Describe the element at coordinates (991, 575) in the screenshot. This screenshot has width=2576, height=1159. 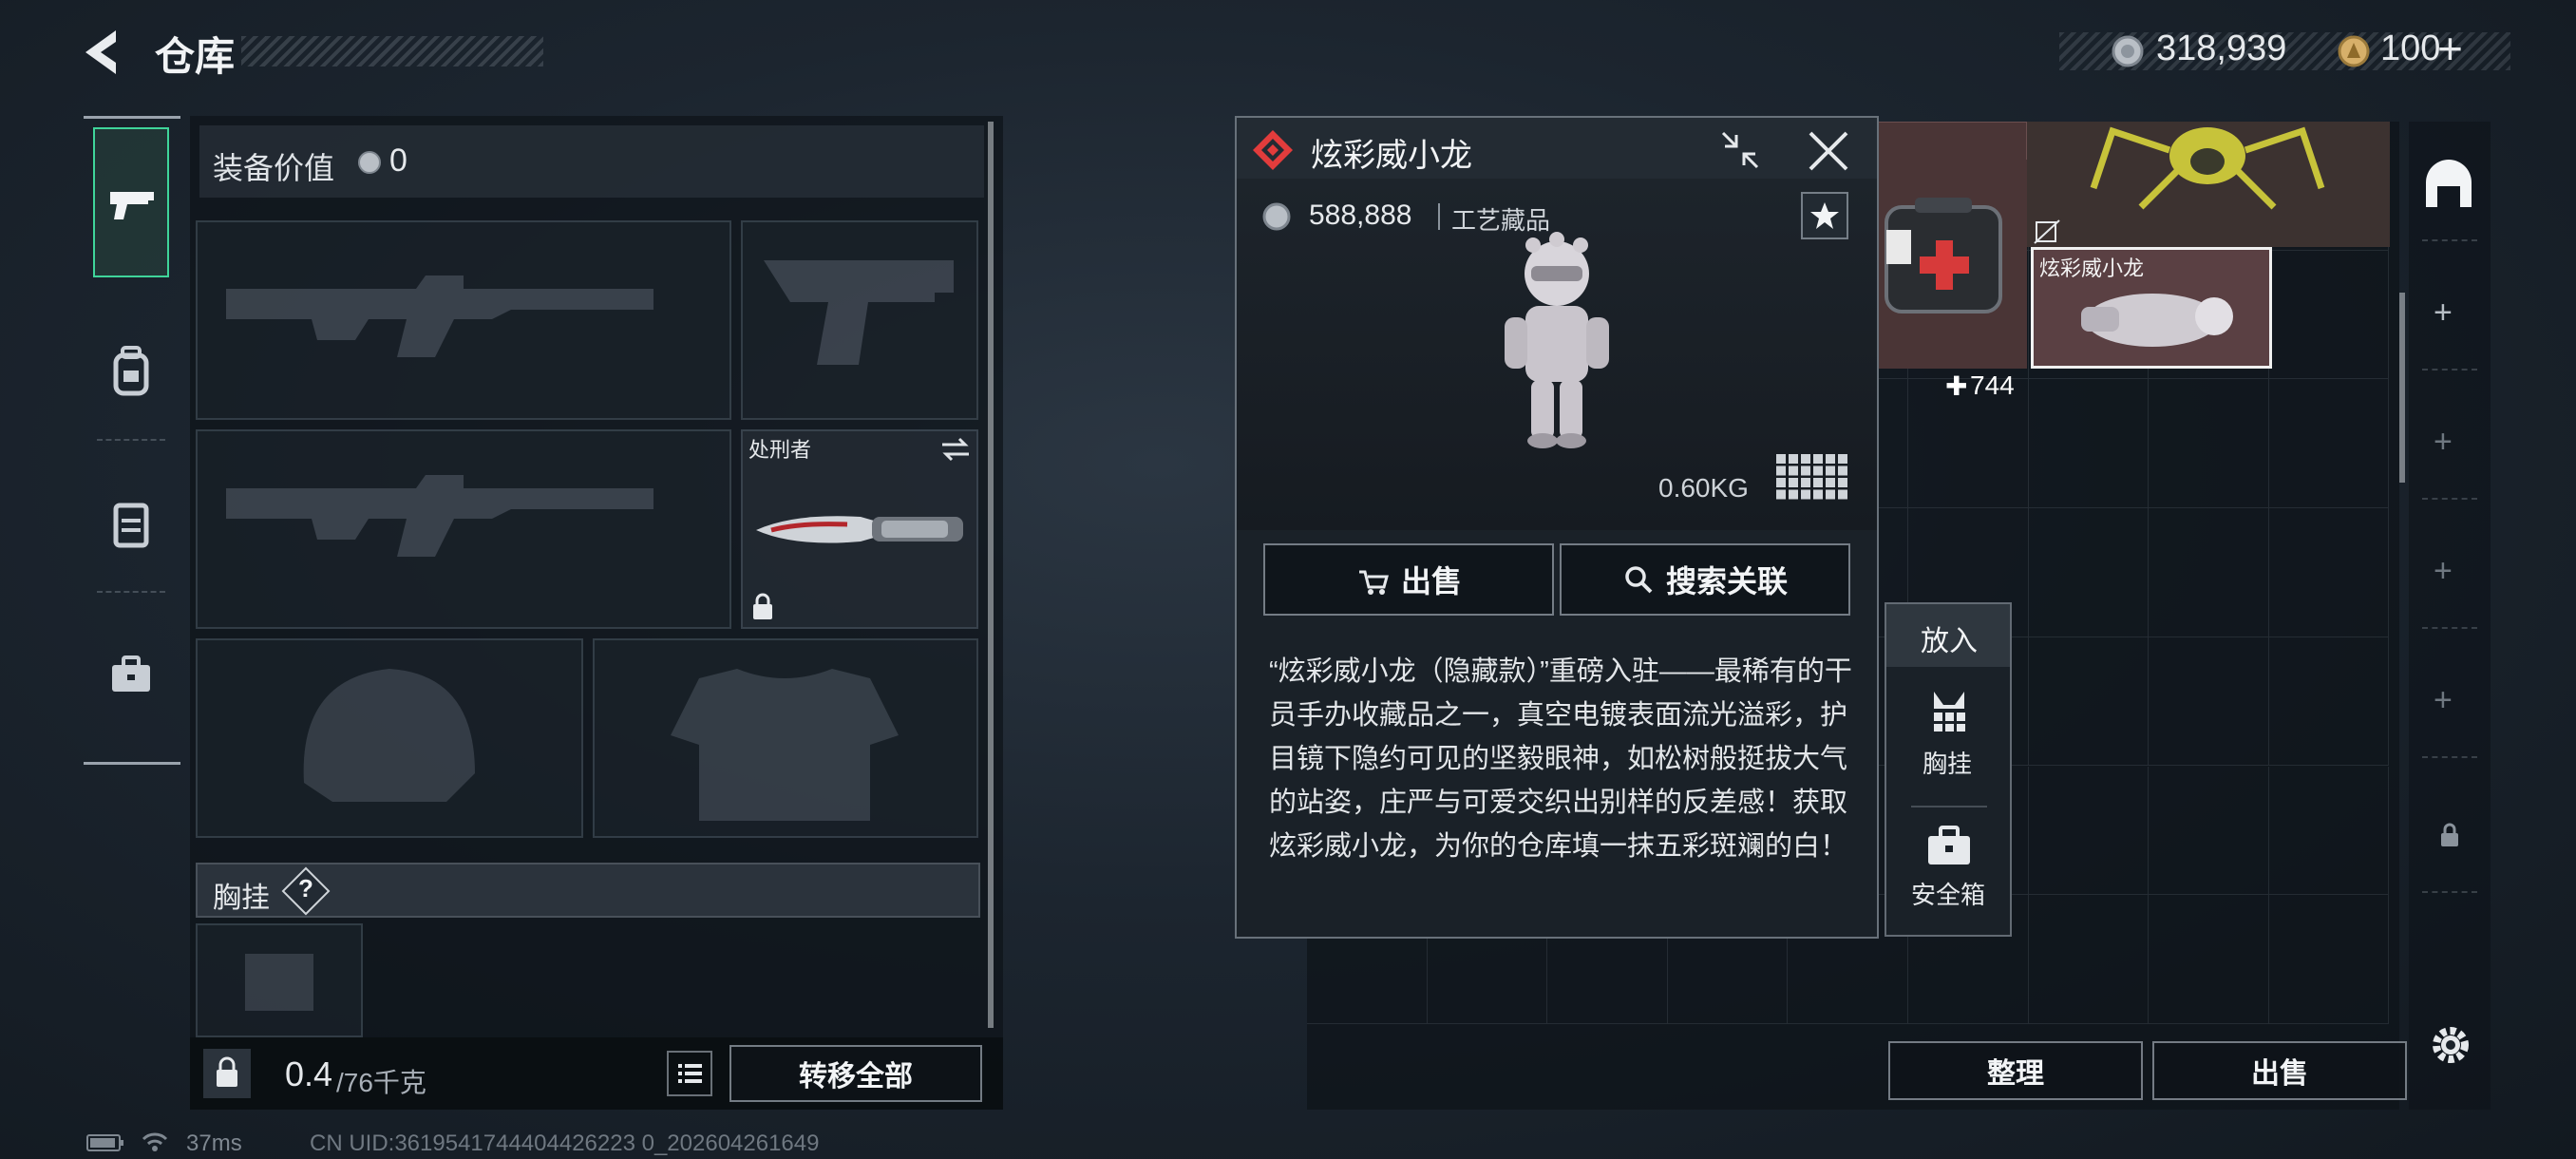
I see `loadout-scrollbar` at that location.